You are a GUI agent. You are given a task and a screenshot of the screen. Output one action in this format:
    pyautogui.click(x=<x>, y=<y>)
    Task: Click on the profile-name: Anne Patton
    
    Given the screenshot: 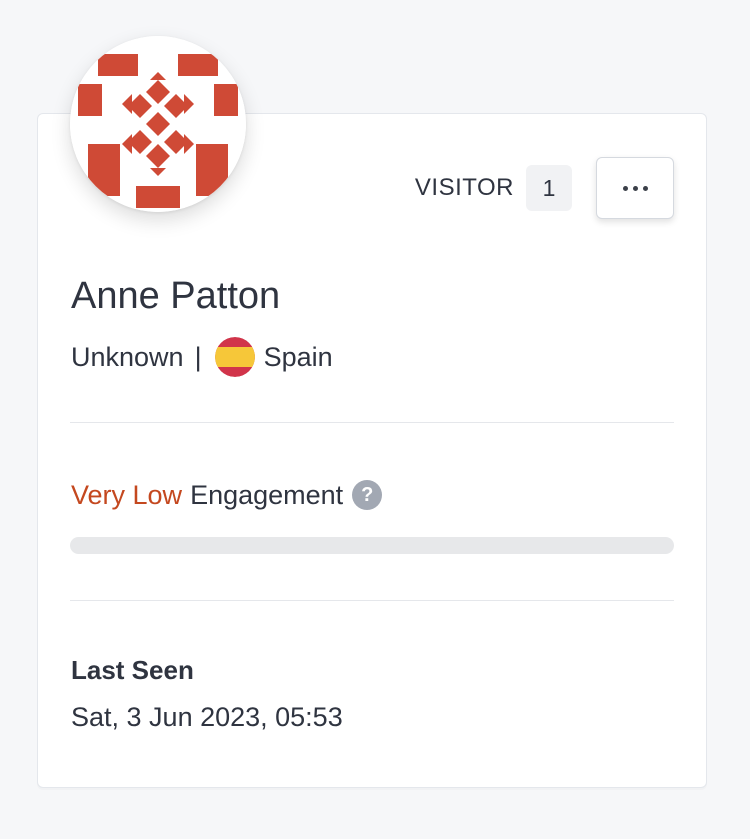 What is the action you would take?
    pyautogui.click(x=176, y=296)
    